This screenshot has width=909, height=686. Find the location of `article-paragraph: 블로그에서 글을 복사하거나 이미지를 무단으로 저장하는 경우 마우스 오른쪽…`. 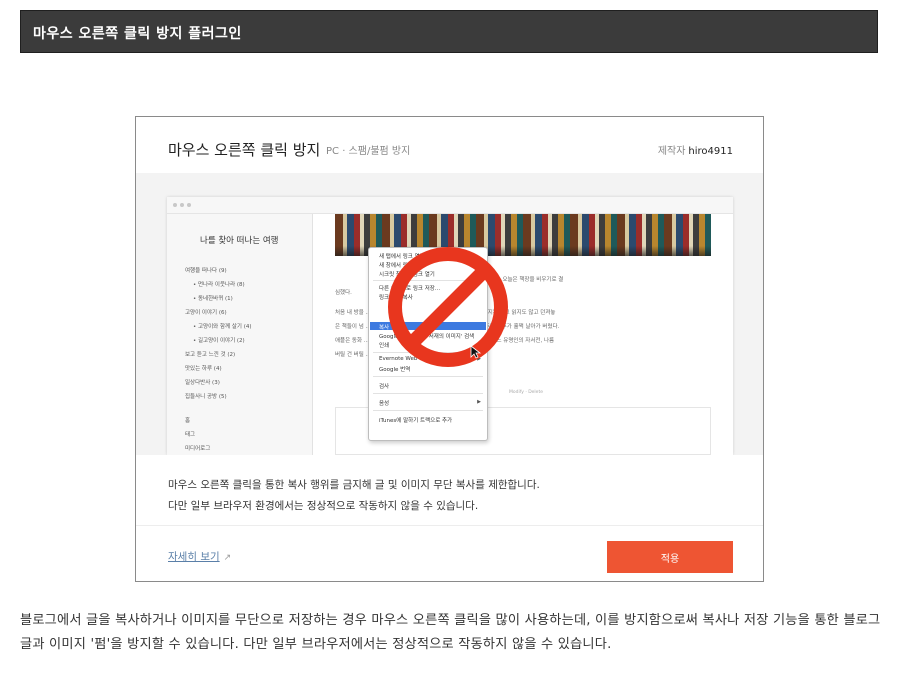

article-paragraph: 블로그에서 글을 복사하거나 이미지를 무단으로 저장하는 경우 마우스 오른쪽… is located at coordinates (450, 632).